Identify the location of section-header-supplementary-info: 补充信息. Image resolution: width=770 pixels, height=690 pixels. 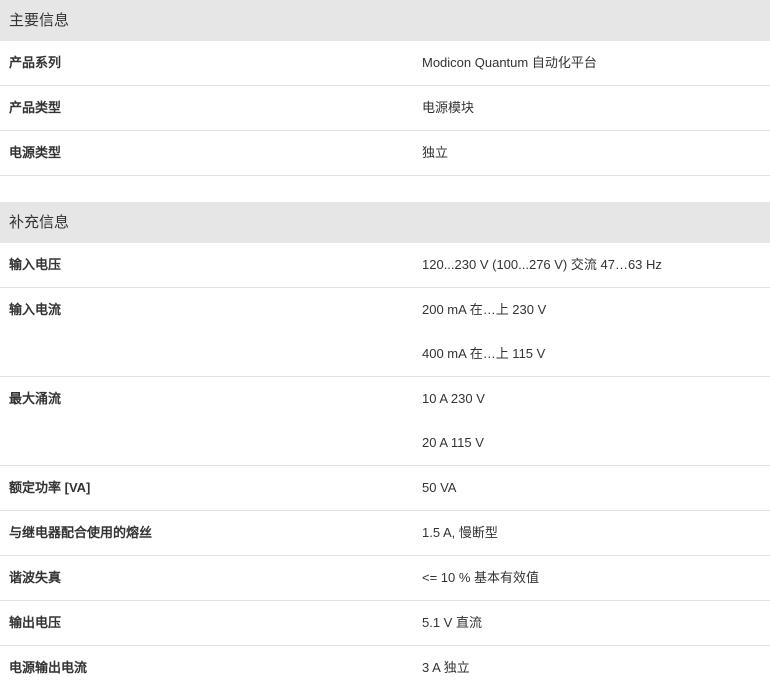
(385, 222).